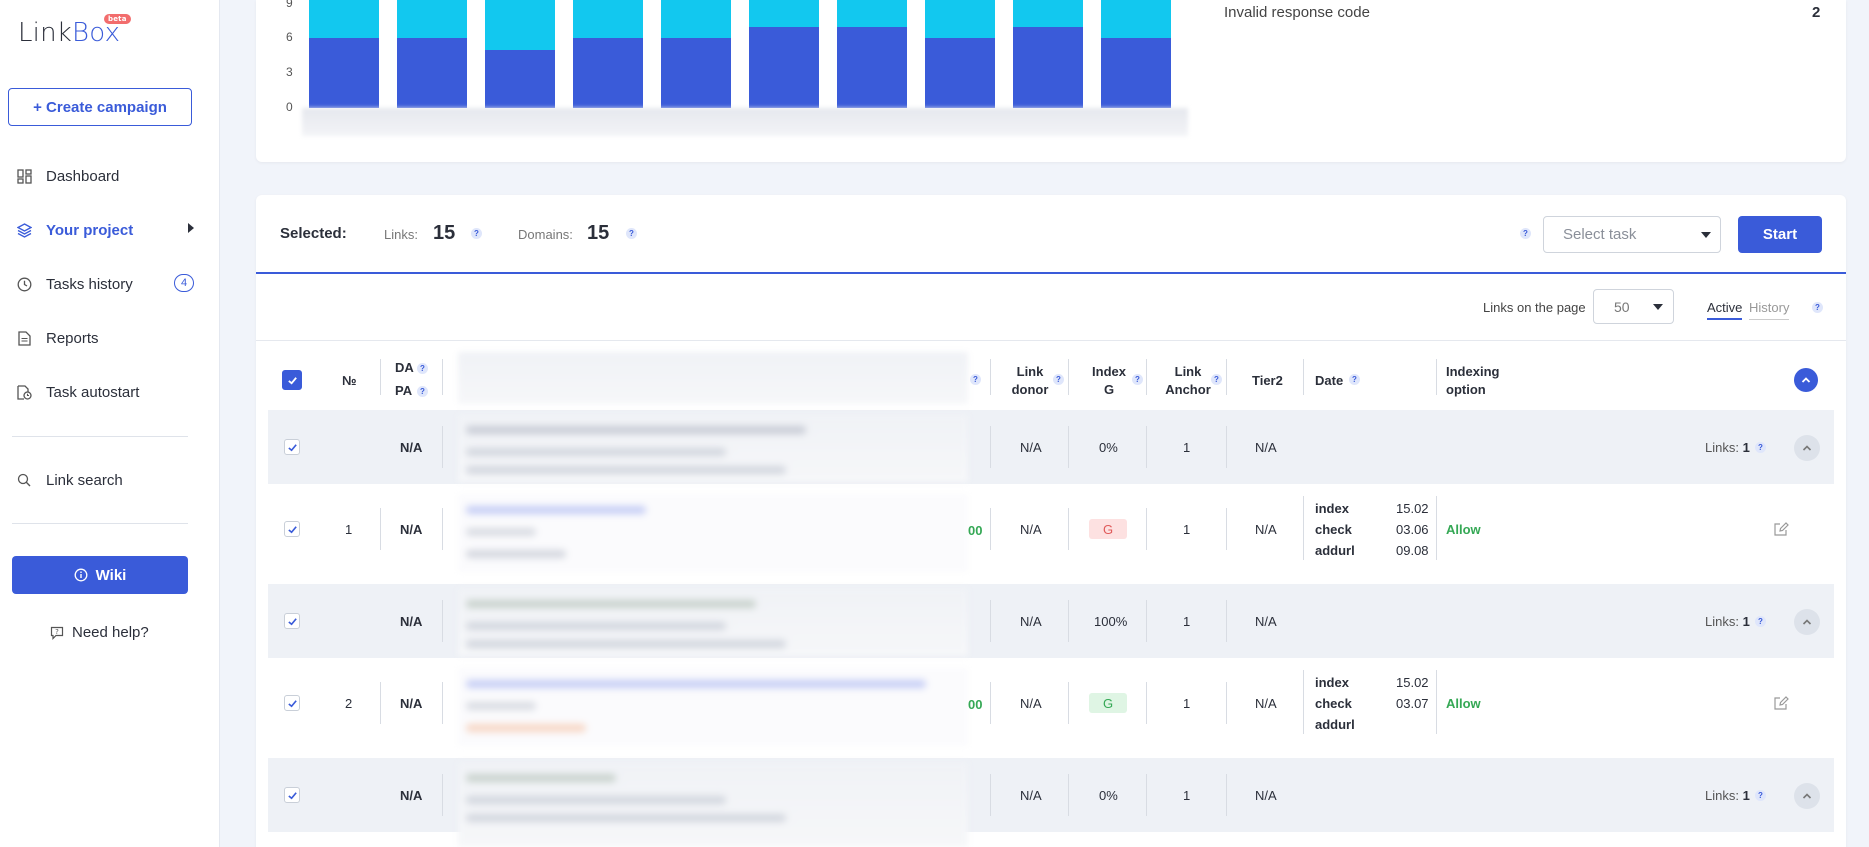 This screenshot has width=1869, height=847. Describe the element at coordinates (111, 284) in the screenshot. I see `sidebar-item-tasks-history: Tasks history 4` at that location.